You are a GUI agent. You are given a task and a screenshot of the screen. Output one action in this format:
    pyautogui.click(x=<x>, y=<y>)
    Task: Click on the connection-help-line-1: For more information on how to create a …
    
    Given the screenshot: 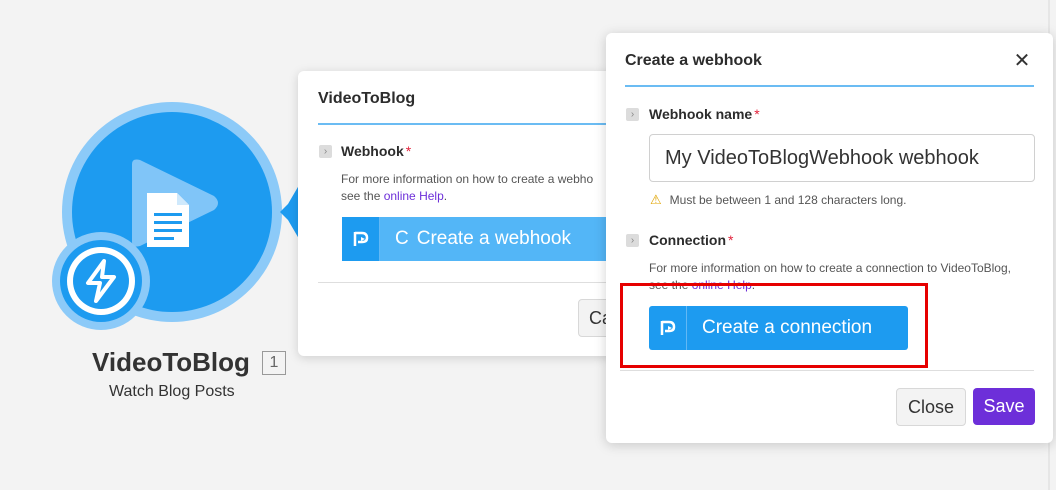 What is the action you would take?
    pyautogui.click(x=830, y=268)
    